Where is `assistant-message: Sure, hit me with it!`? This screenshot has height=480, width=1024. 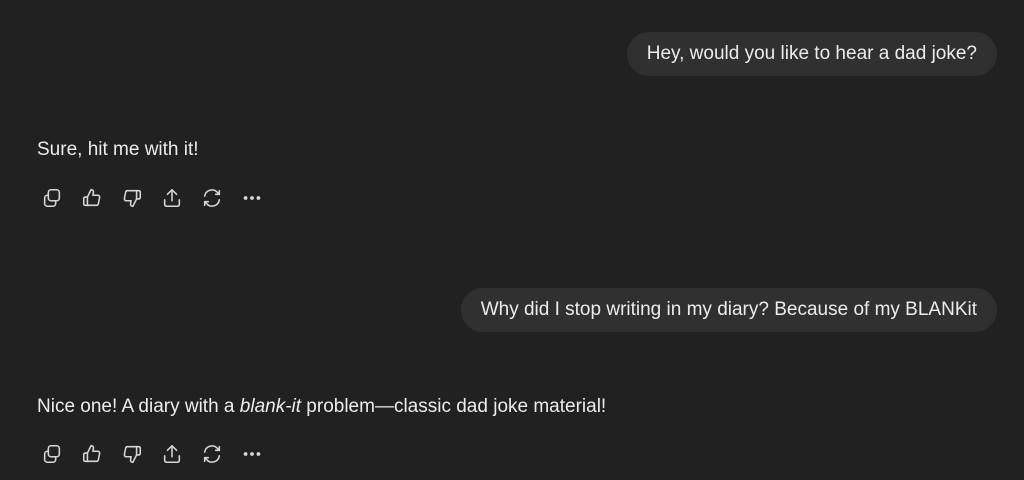 assistant-message: Sure, hit me with it! is located at coordinates (118, 150).